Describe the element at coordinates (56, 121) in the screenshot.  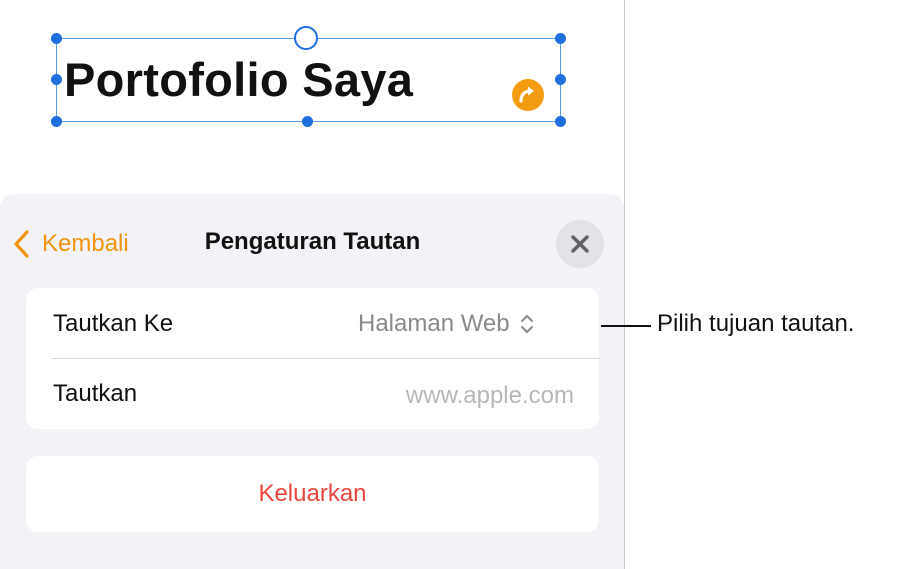
I see `resize-handle-bottom-left` at that location.